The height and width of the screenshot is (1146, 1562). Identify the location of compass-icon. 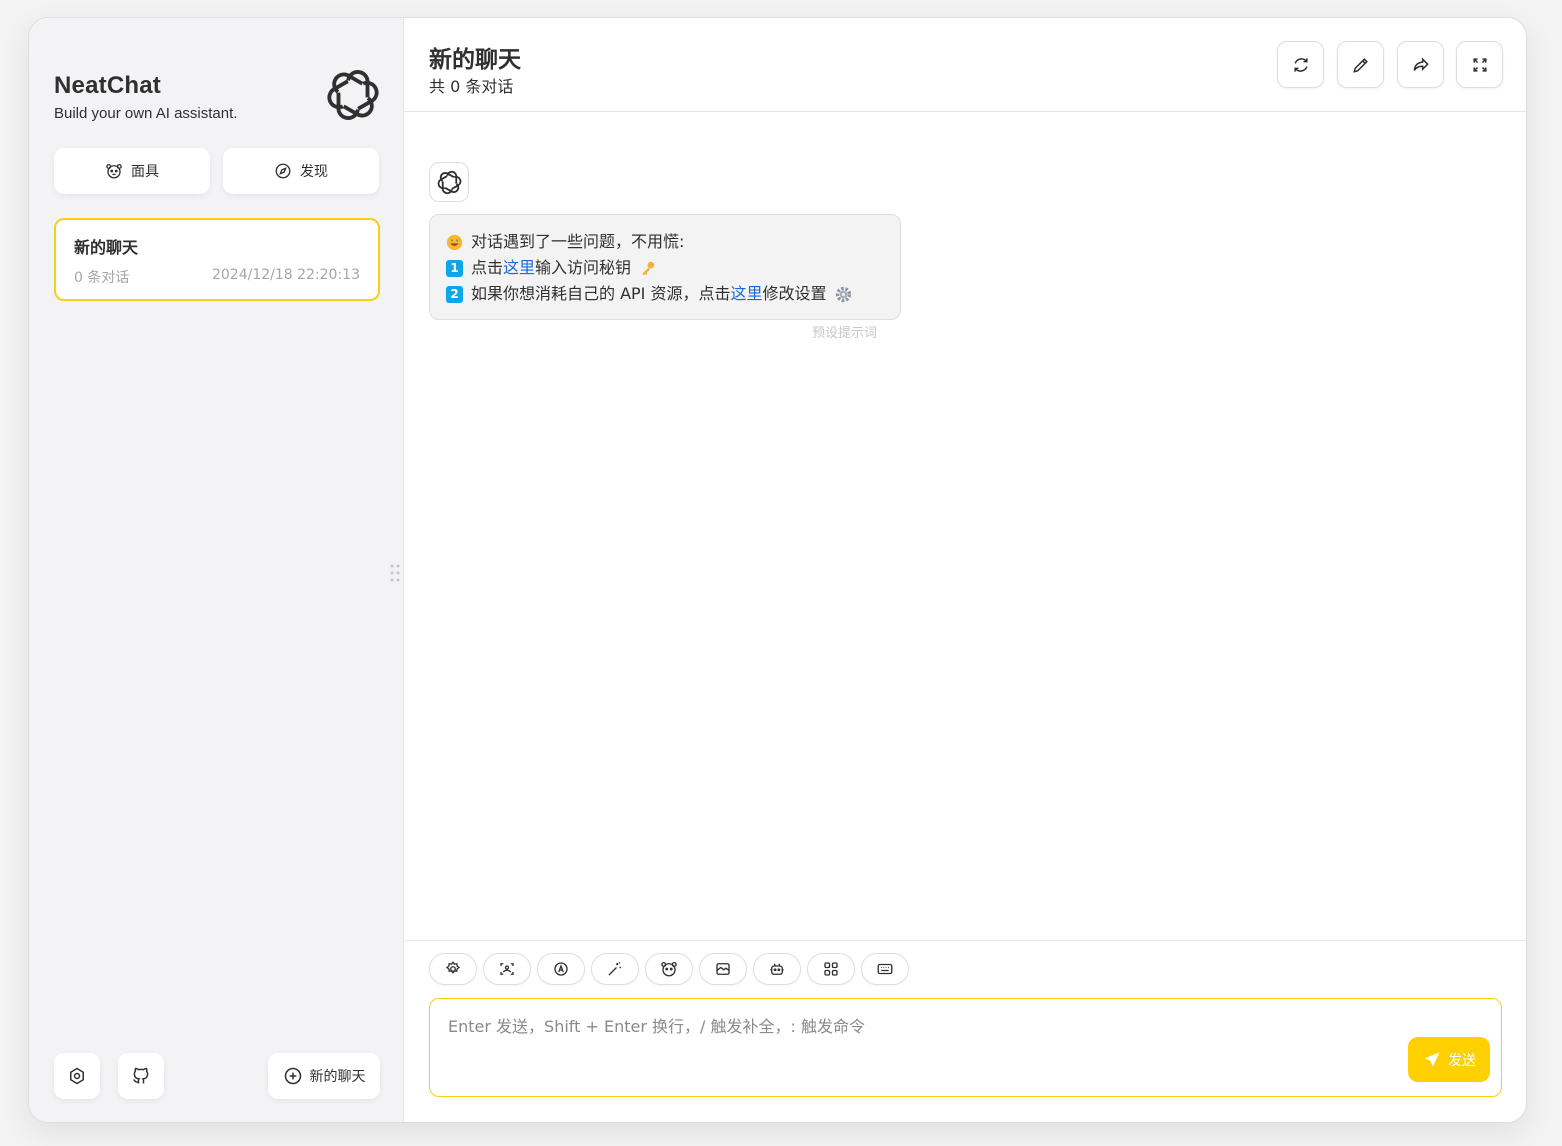
(283, 171).